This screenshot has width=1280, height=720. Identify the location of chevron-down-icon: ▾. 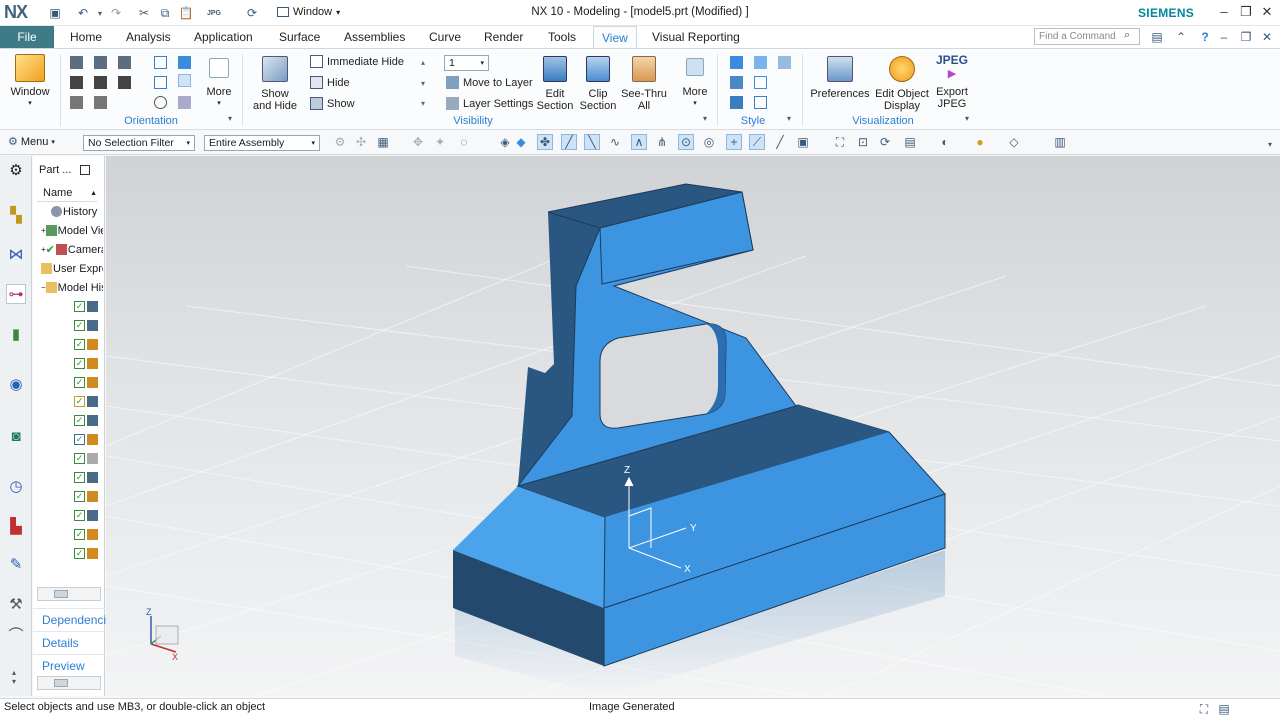
(423, 83).